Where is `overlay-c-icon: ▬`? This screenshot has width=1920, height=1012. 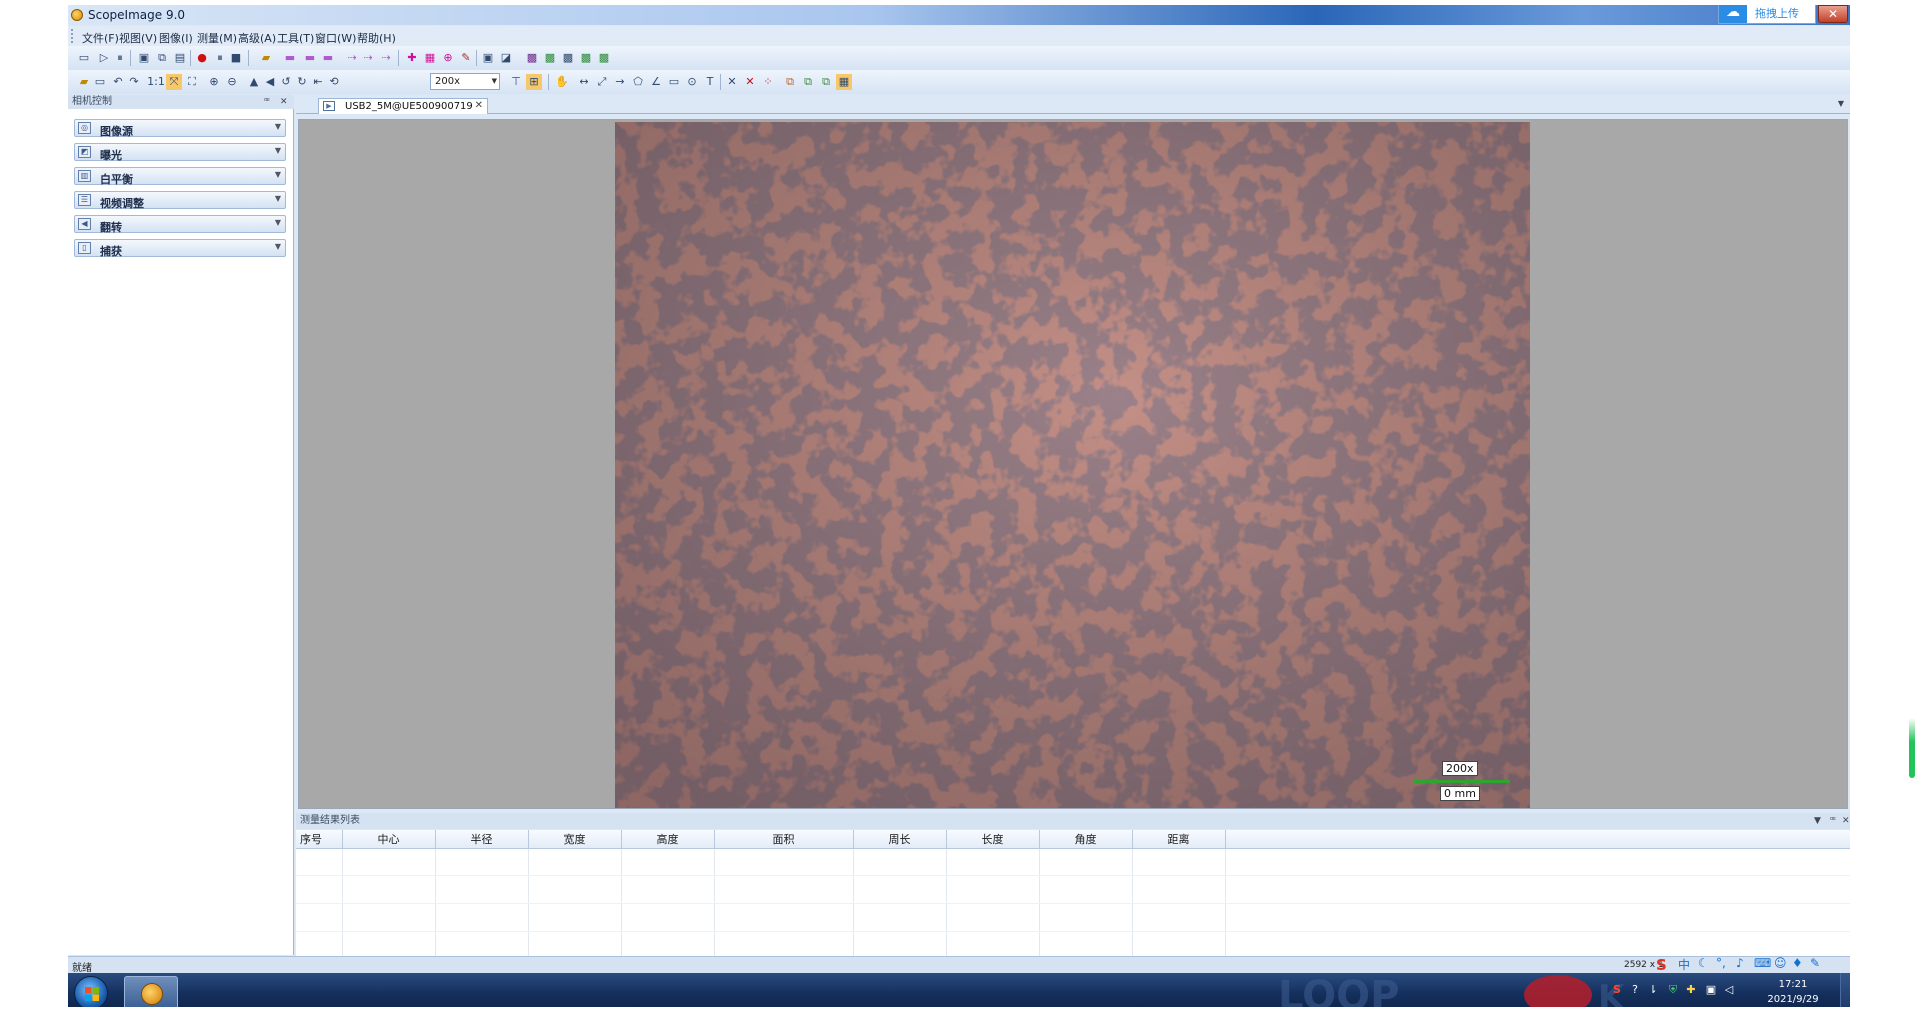 overlay-c-icon: ▬ is located at coordinates (328, 58).